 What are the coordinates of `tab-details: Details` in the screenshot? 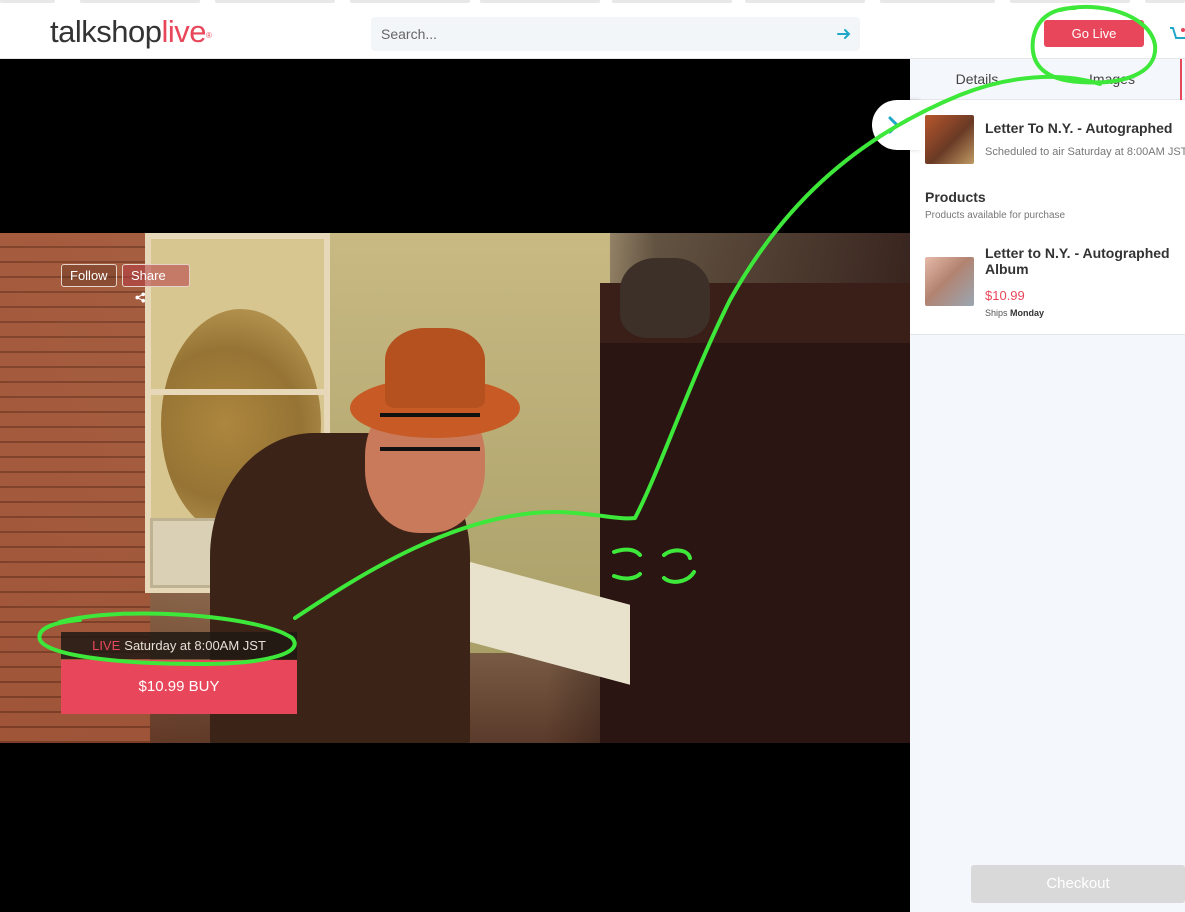 It's located at (977, 79).